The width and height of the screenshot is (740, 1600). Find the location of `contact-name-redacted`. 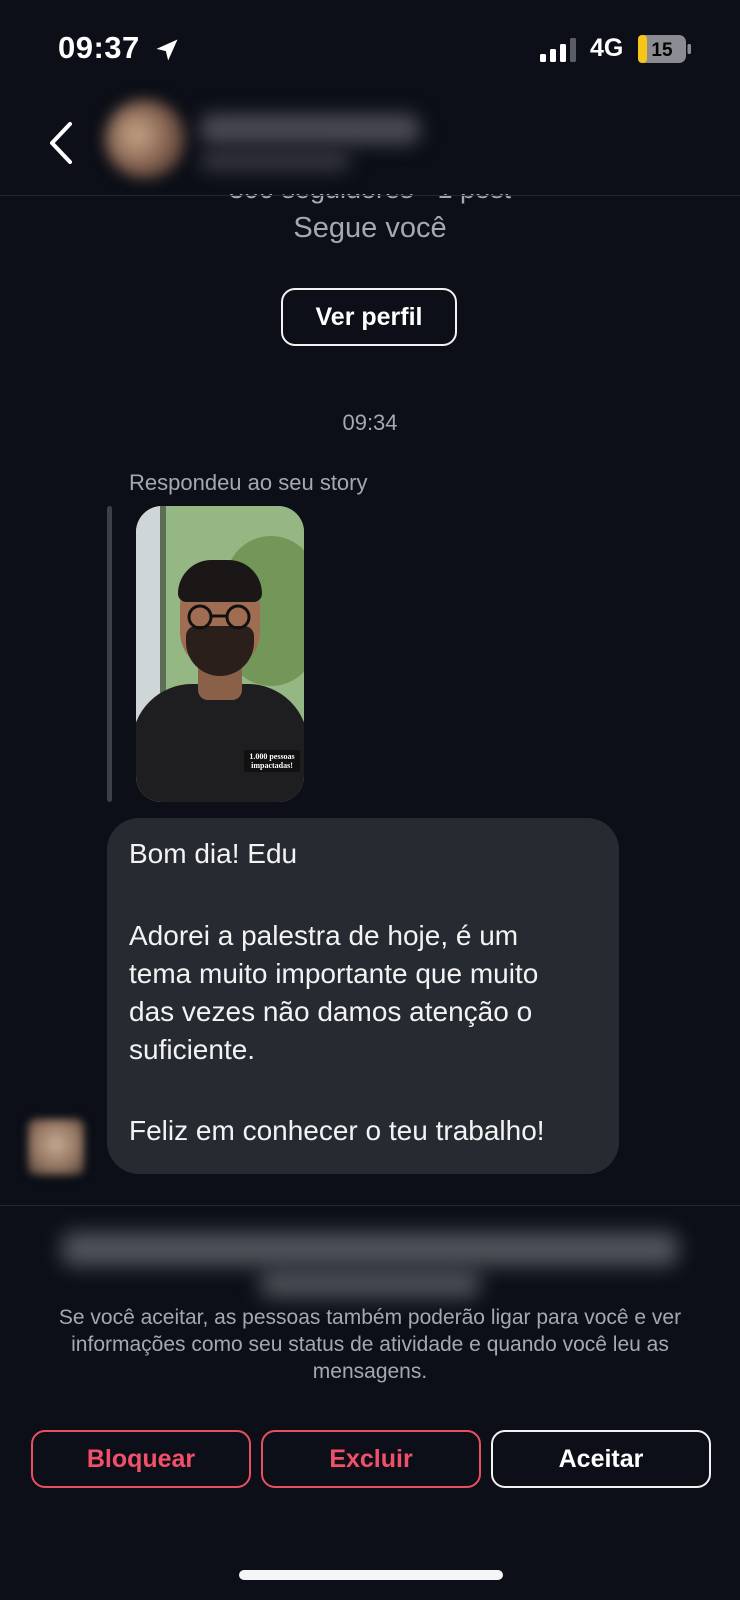

contact-name-redacted is located at coordinates (310, 129).